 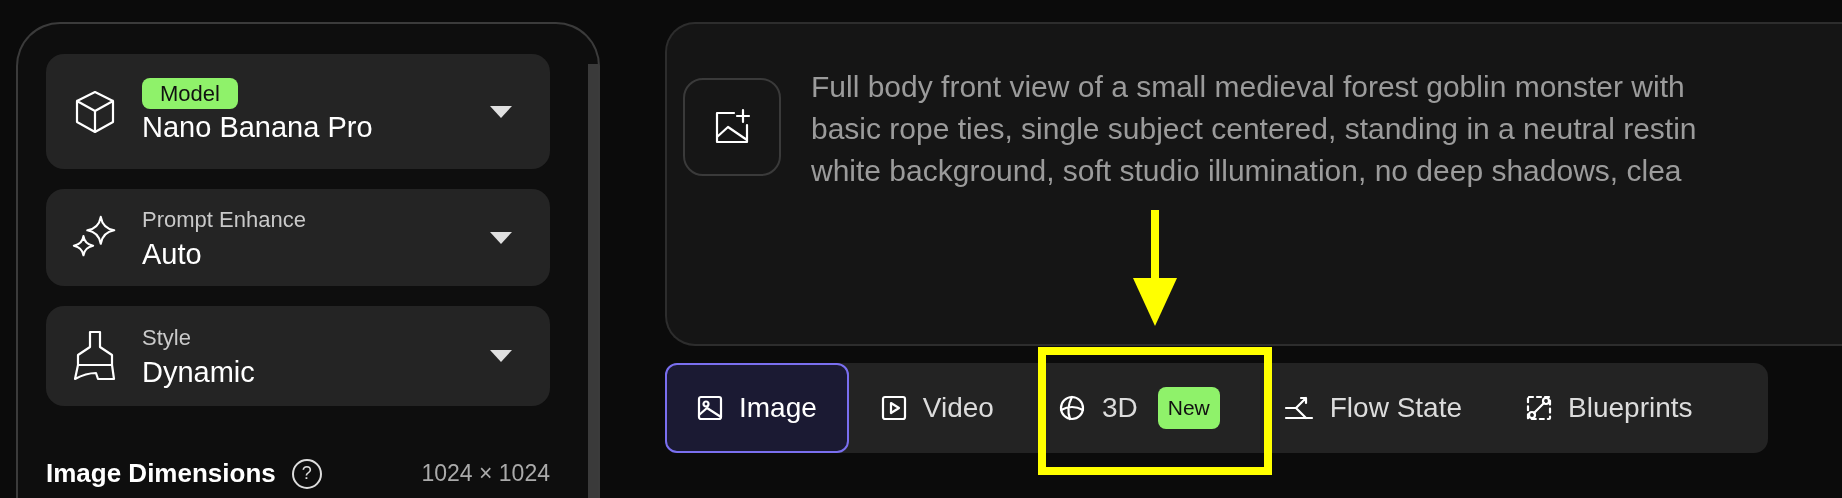 I want to click on help-icon: ?, so click(x=306, y=473).